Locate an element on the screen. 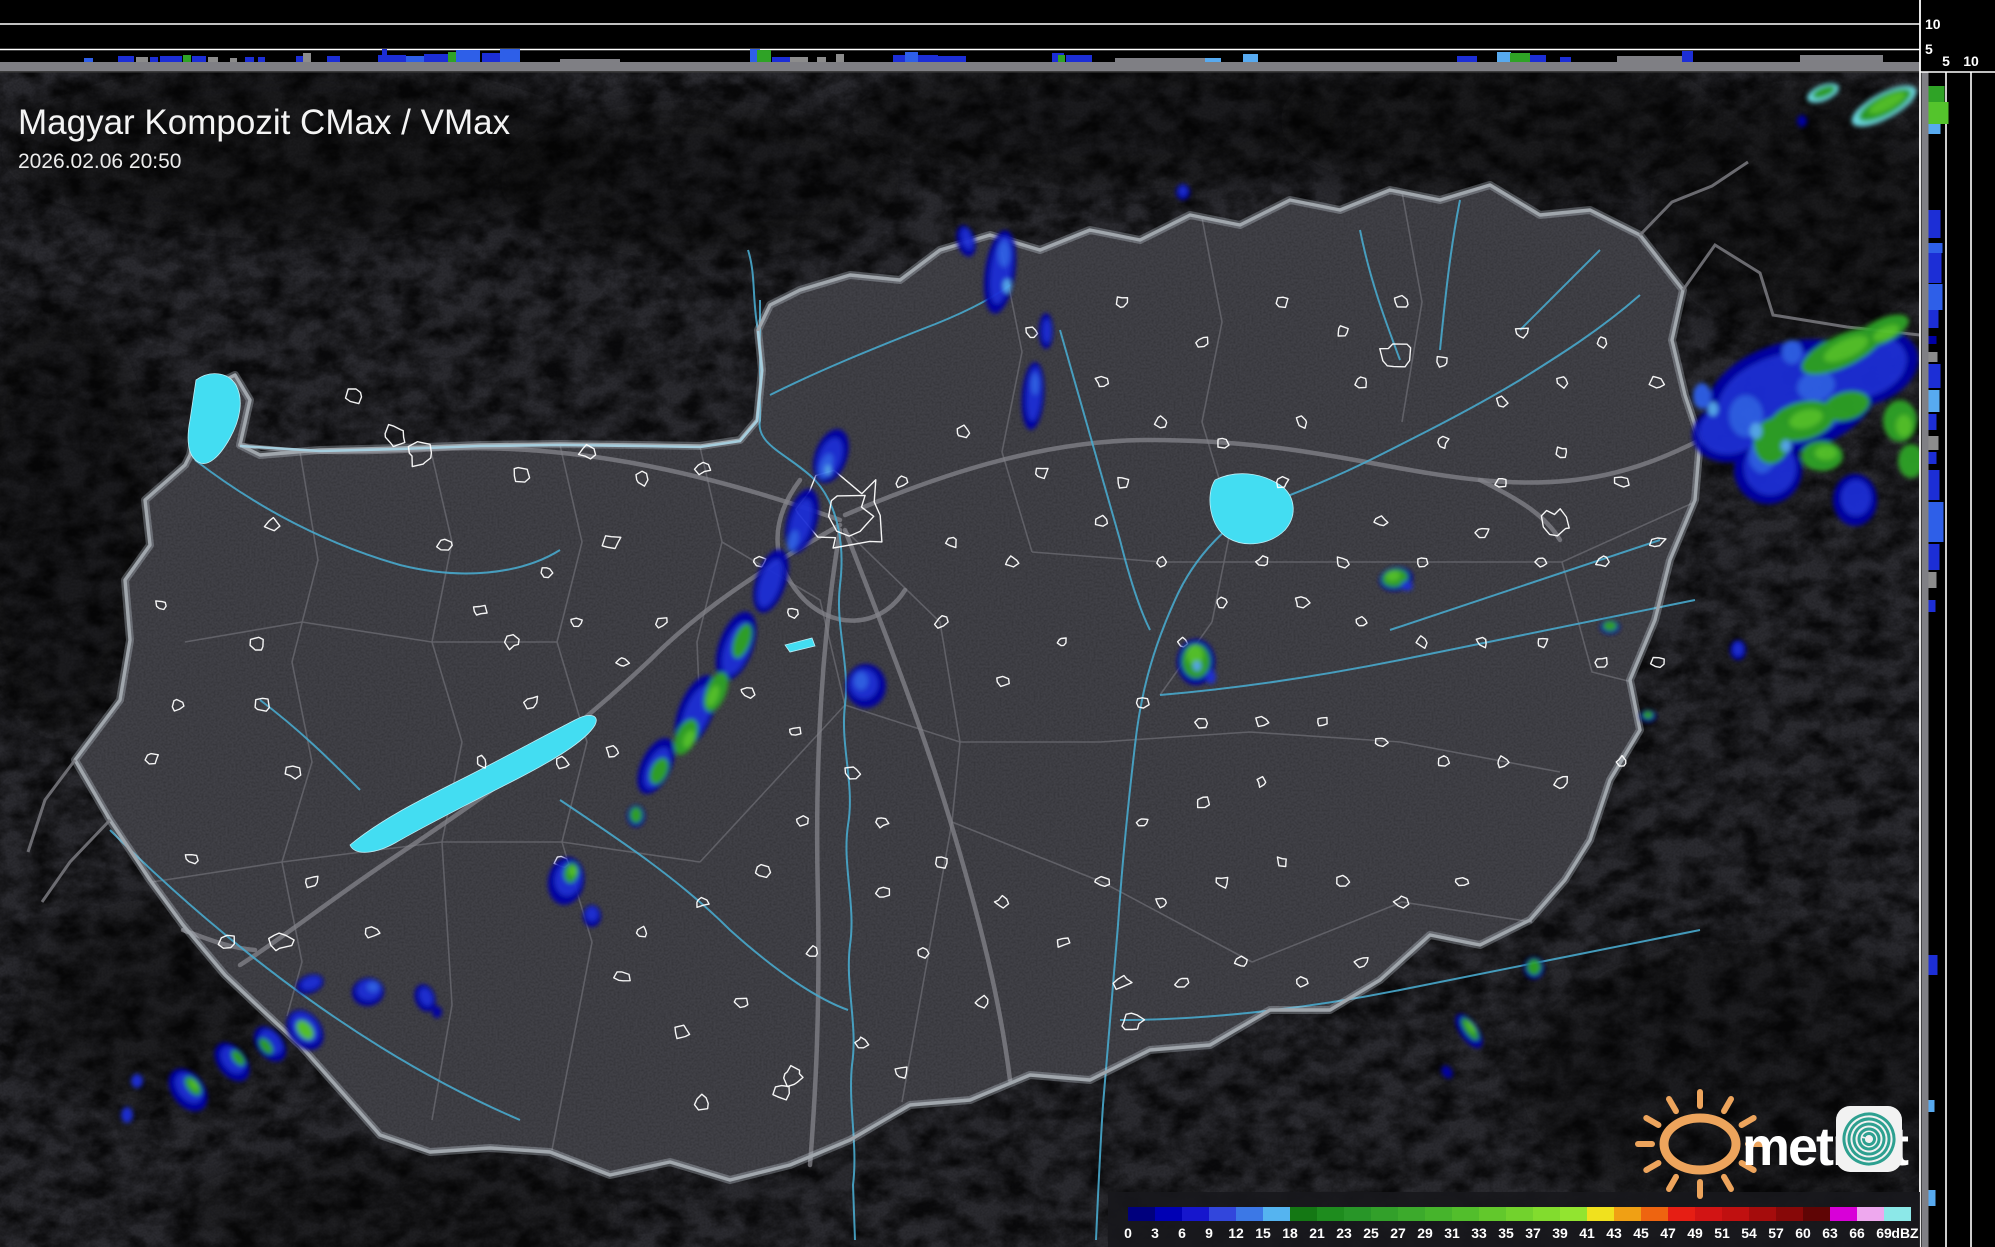  legend-tick-label: 21 is located at coordinates (1317, 1233).